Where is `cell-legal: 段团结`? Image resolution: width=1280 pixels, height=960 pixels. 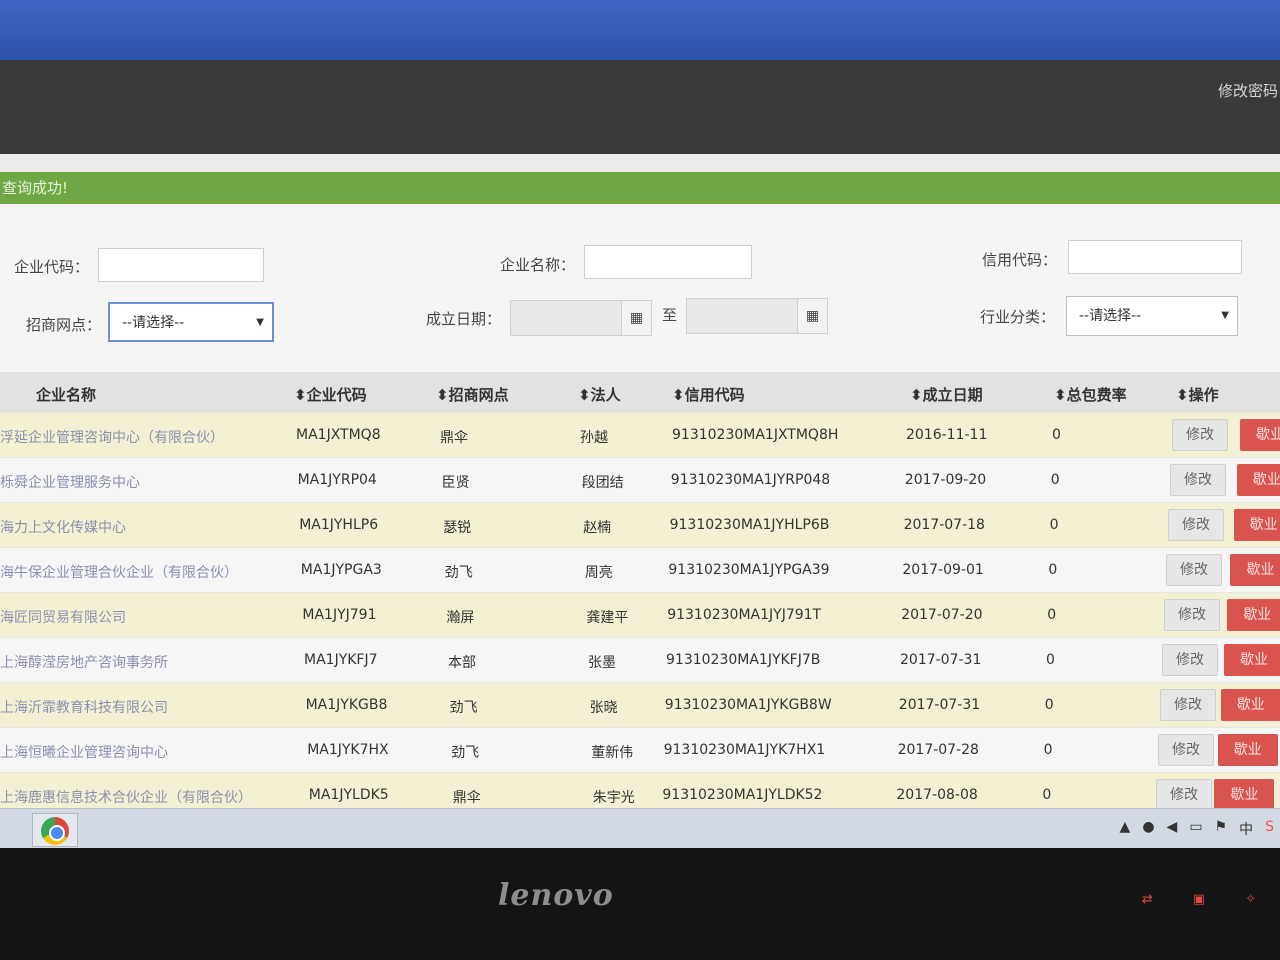
cell-legal: 段团结 is located at coordinates (602, 483).